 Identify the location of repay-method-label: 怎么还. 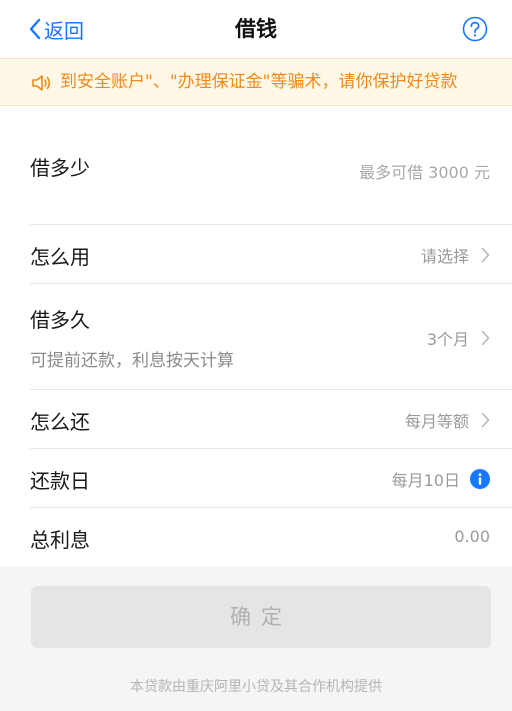
(60, 422).